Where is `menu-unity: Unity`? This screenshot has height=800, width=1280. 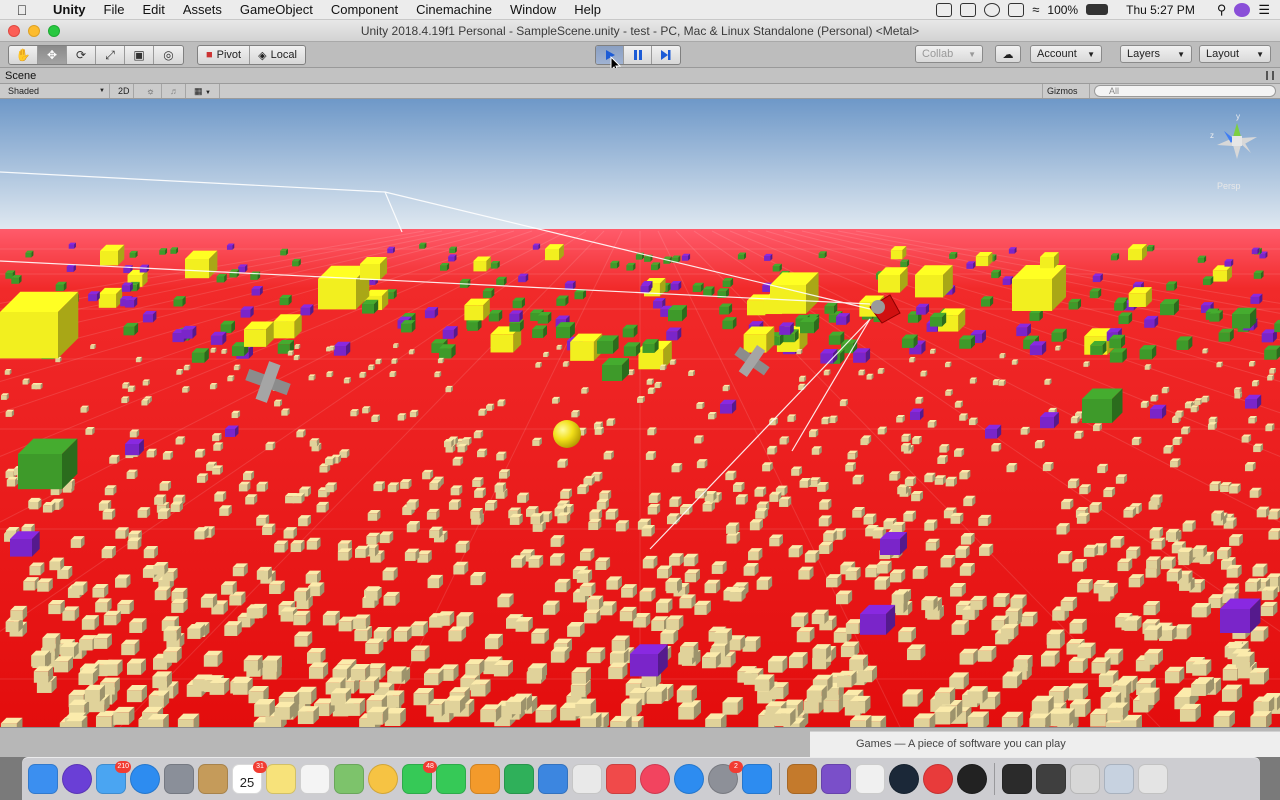
menu-unity: Unity is located at coordinates (69, 9).